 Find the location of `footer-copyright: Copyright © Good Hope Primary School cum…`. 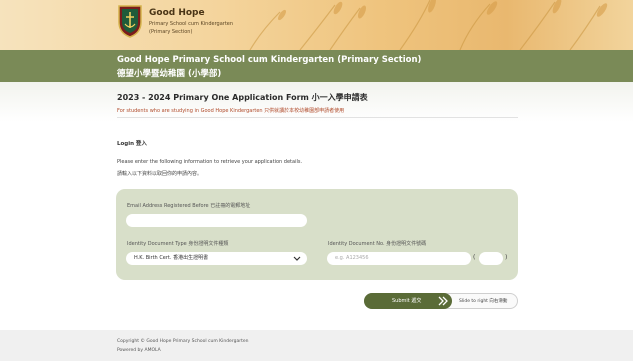

footer-copyright: Copyright © Good Hope Primary School cum… is located at coordinates (183, 341).